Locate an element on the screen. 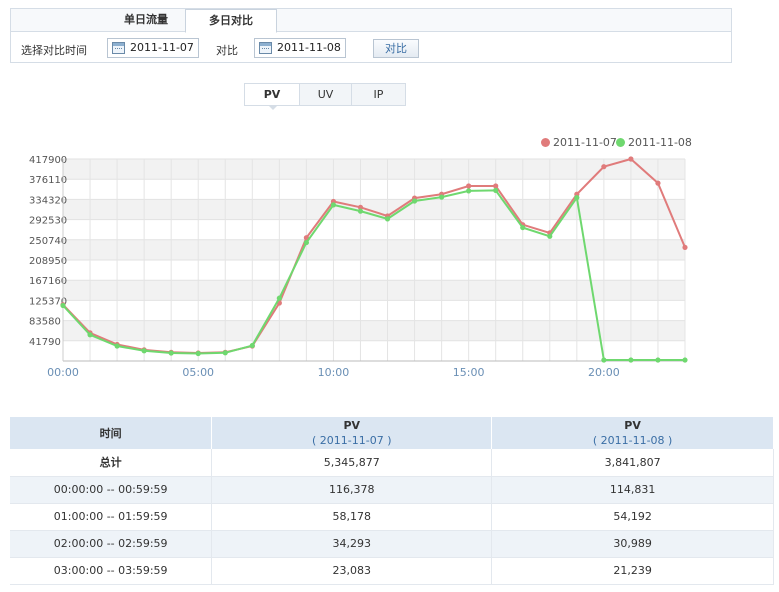  table-cell: 30,989 is located at coordinates (632, 544).